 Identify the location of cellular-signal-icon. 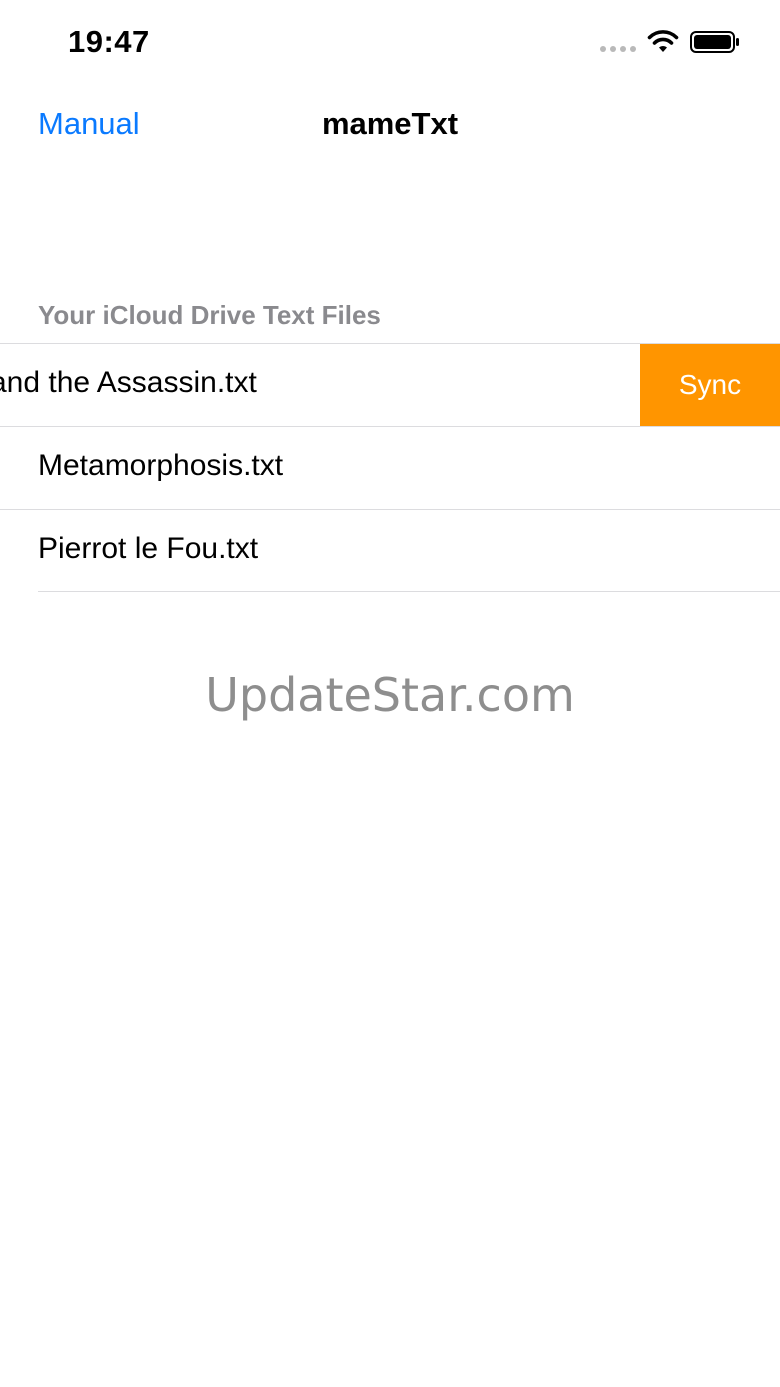
(618, 50).